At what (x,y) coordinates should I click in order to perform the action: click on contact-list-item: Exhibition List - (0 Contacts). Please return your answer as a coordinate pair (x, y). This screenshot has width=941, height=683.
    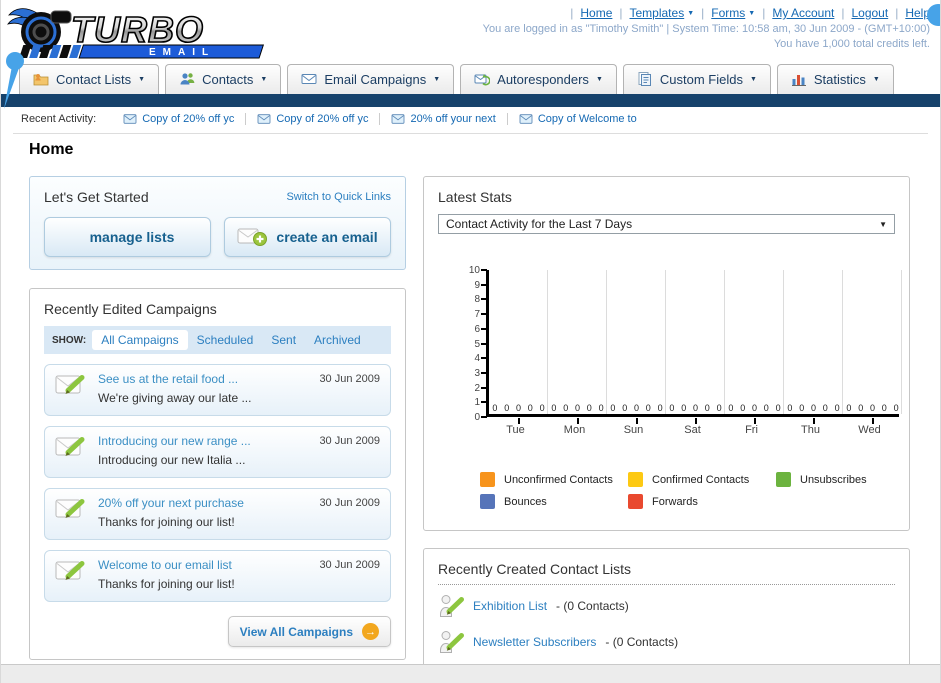
    Looking at the image, I should click on (666, 603).